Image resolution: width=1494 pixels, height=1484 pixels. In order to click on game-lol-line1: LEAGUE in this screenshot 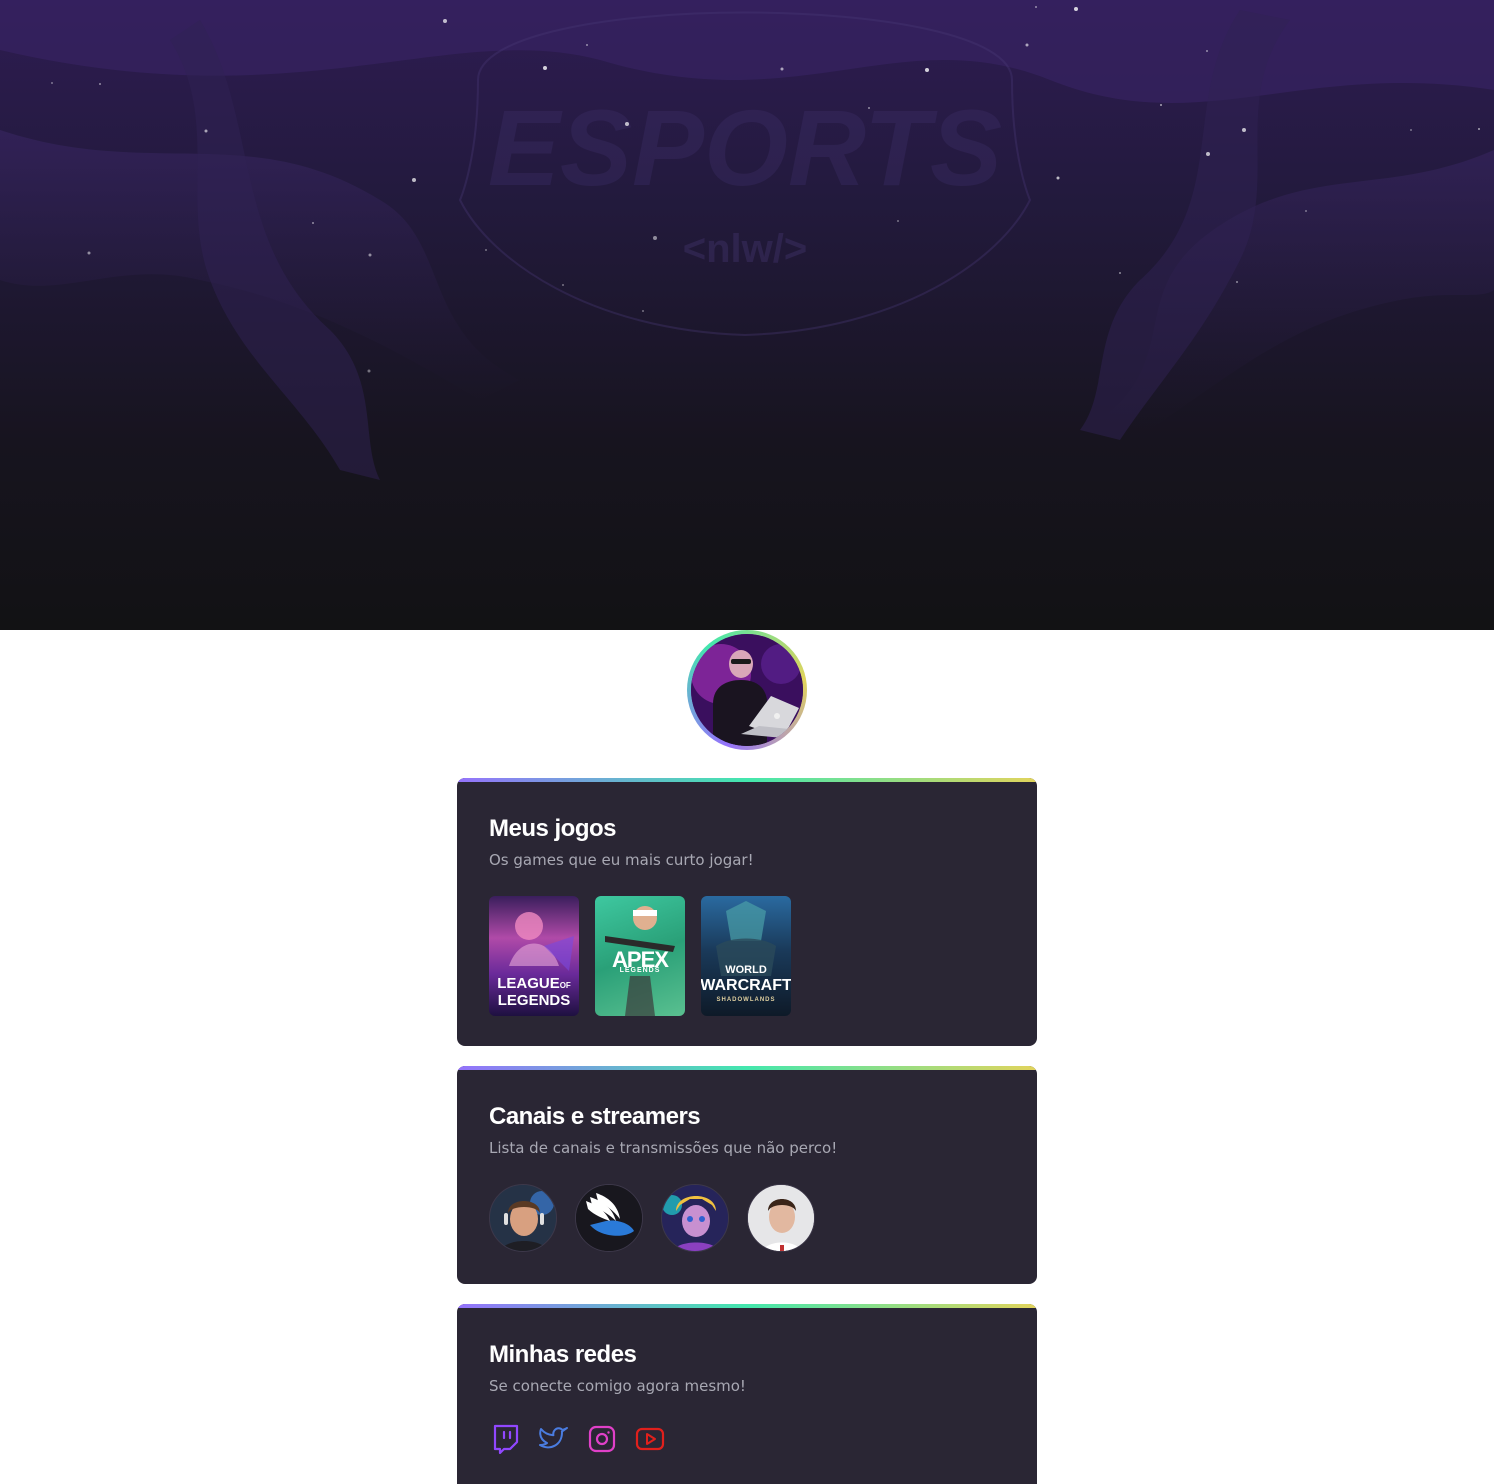, I will do `click(528, 983)`.